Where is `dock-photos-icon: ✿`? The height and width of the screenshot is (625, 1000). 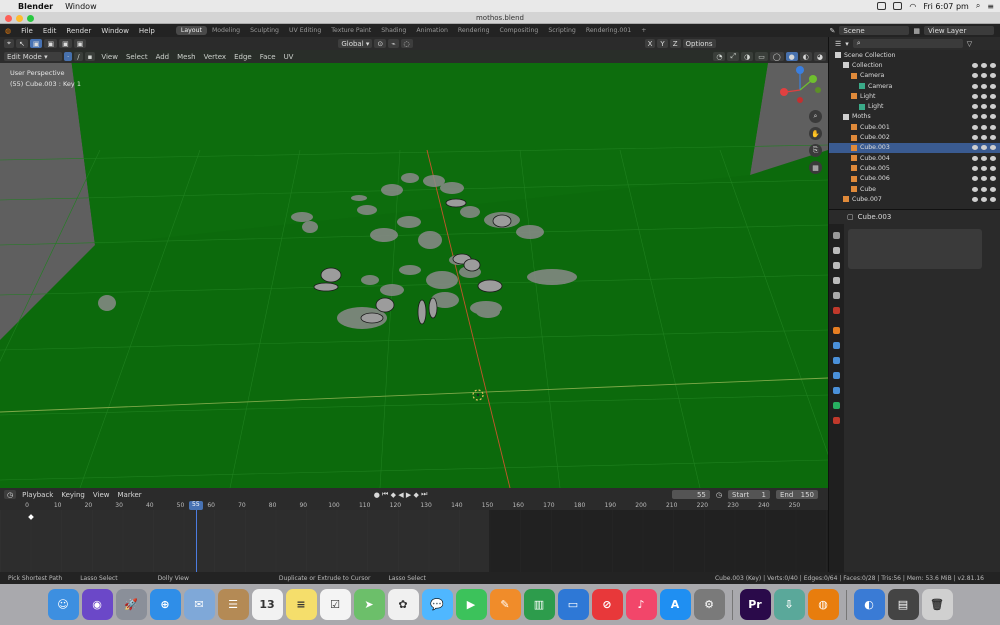 dock-photos-icon: ✿ is located at coordinates (403, 604).